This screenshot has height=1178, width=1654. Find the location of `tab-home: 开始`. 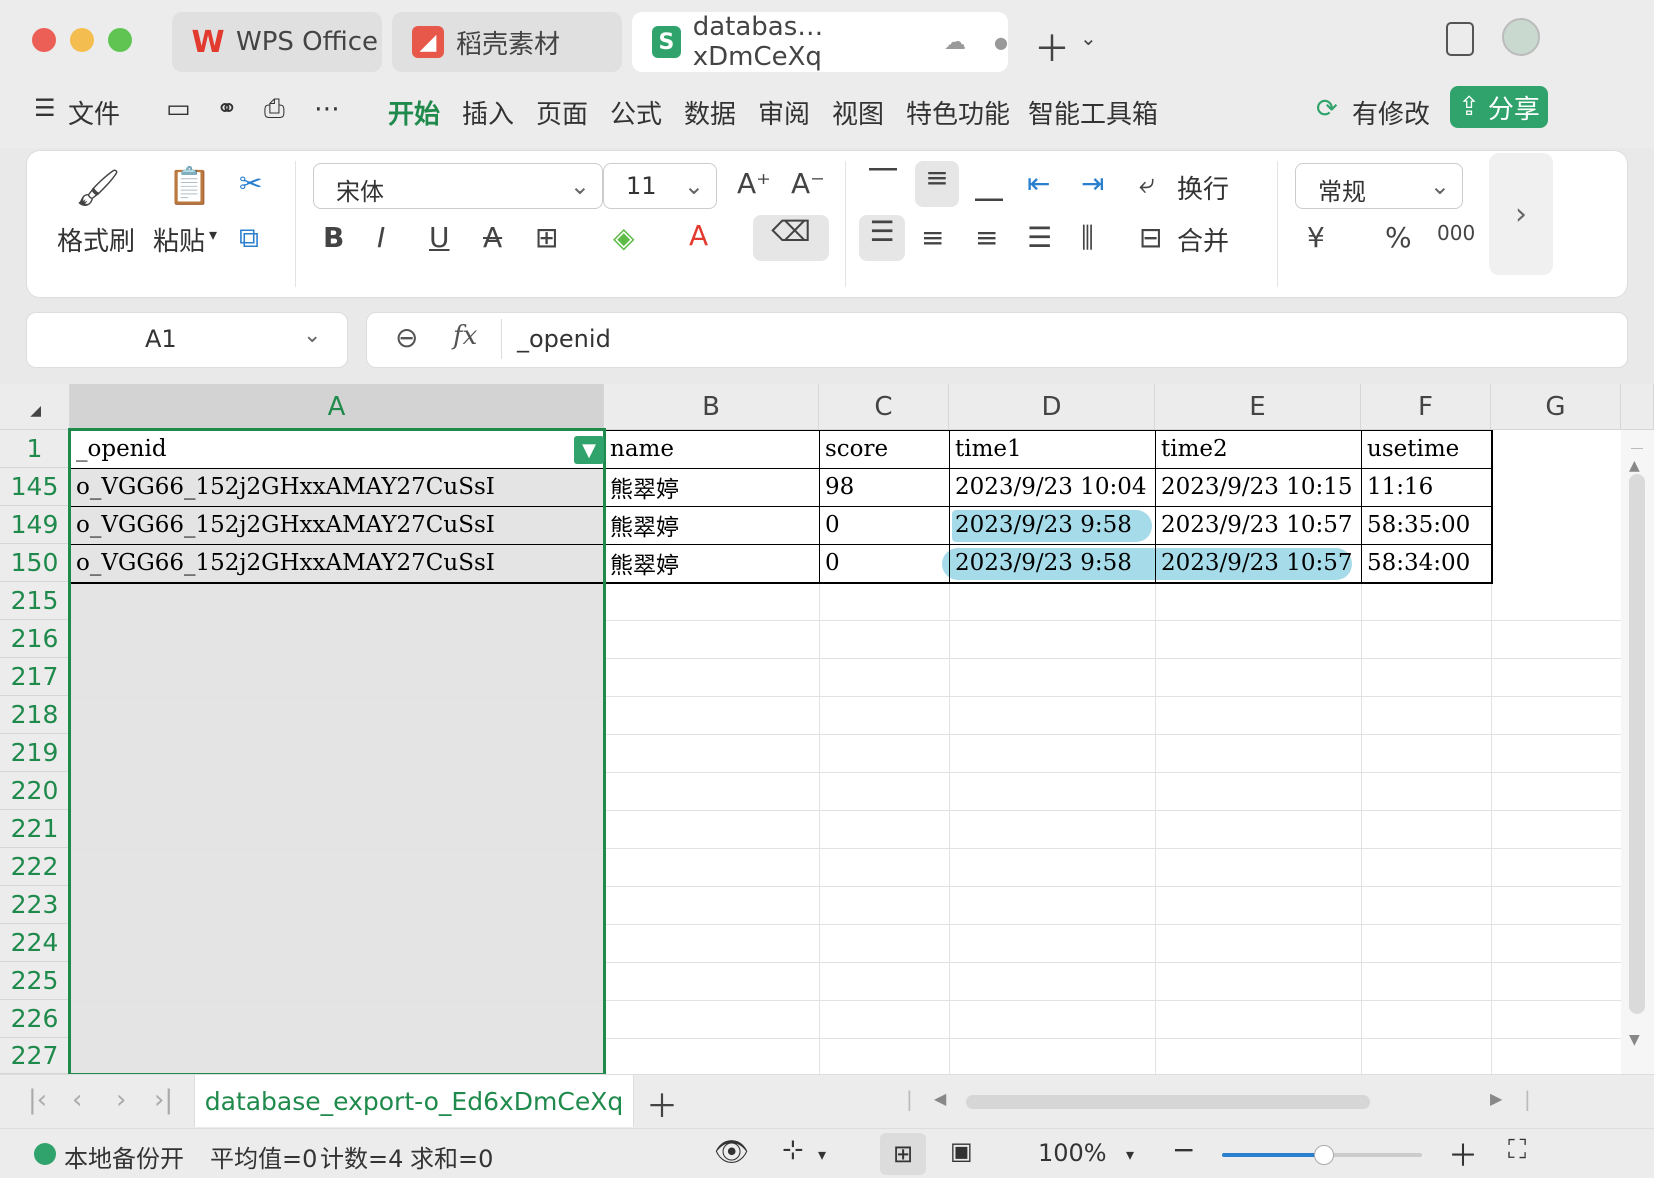

tab-home: 开始 is located at coordinates (414, 112).